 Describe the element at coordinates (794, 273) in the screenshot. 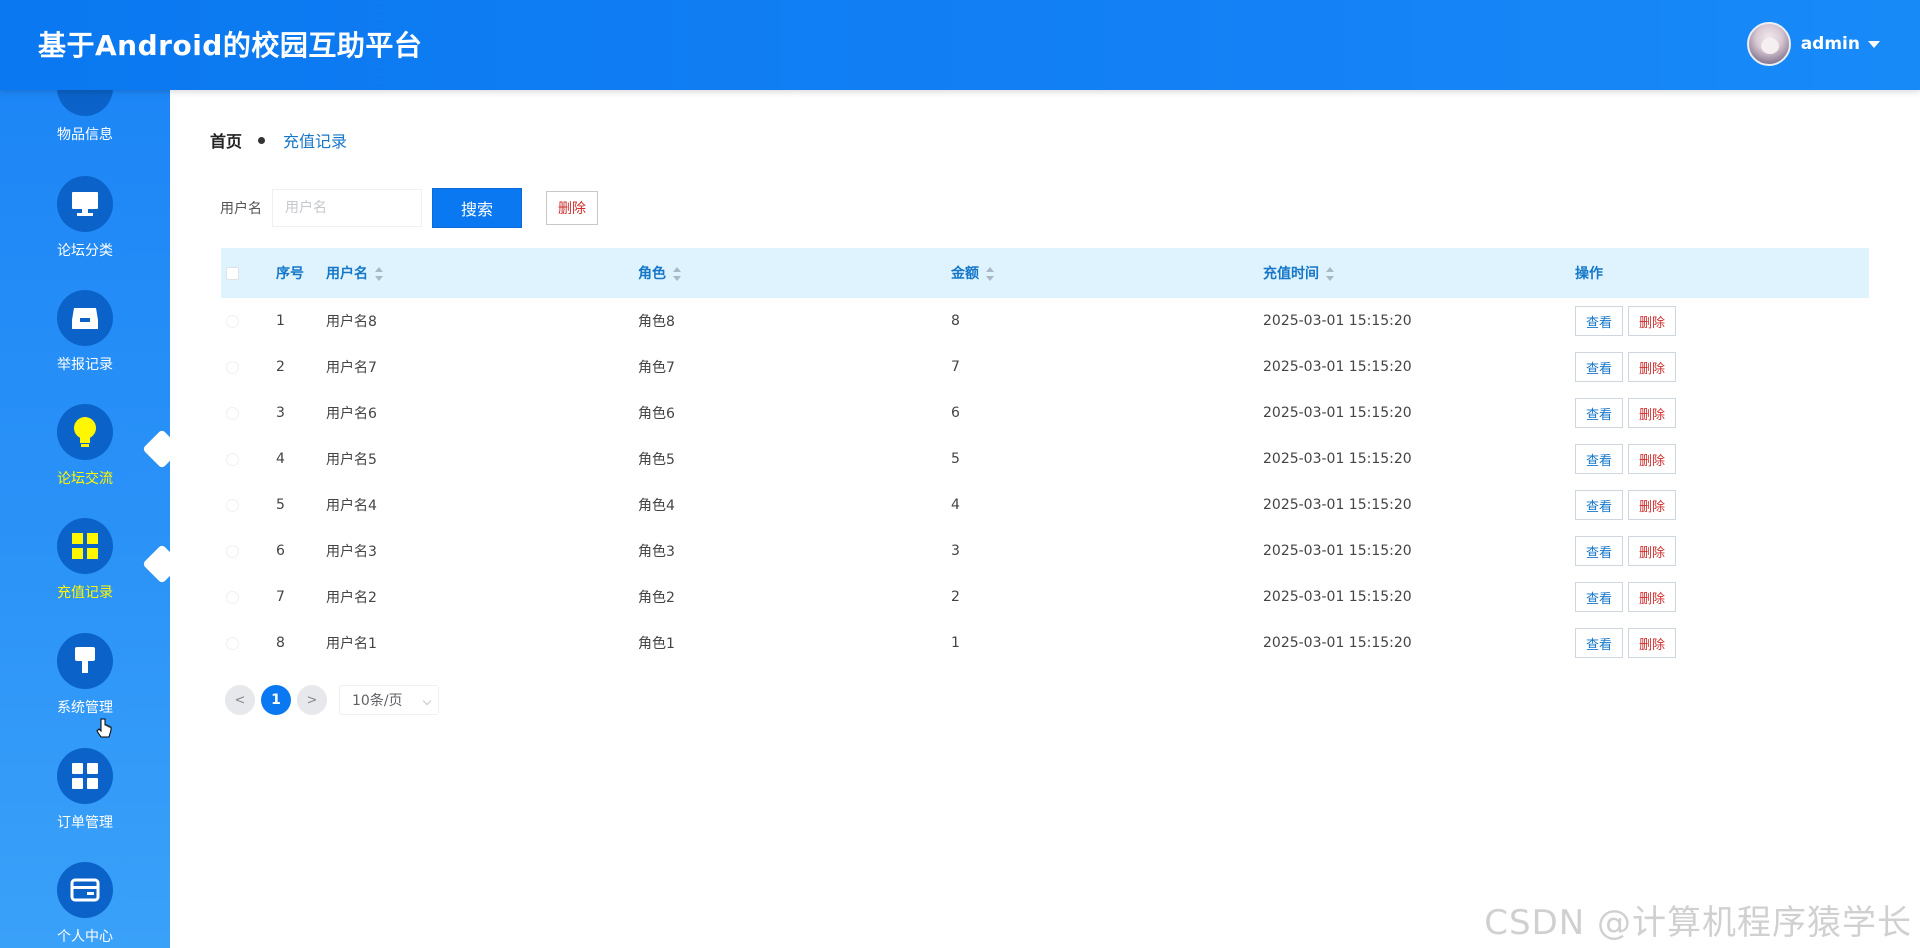

I see `column-header-role: 角色` at that location.